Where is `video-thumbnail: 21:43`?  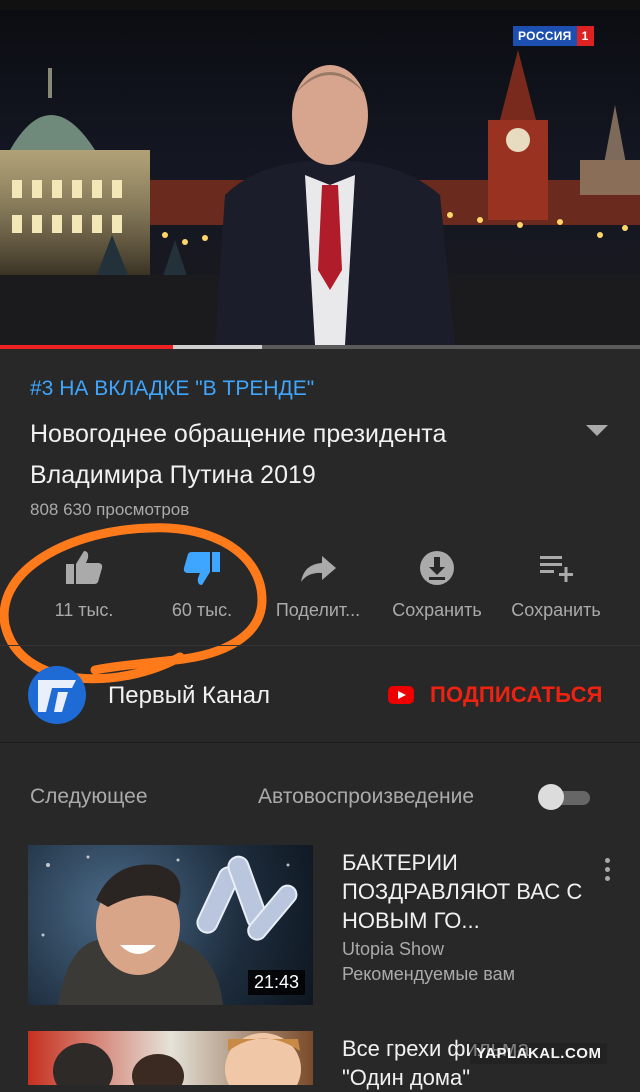
video-thumbnail: 21:43 is located at coordinates (170, 925).